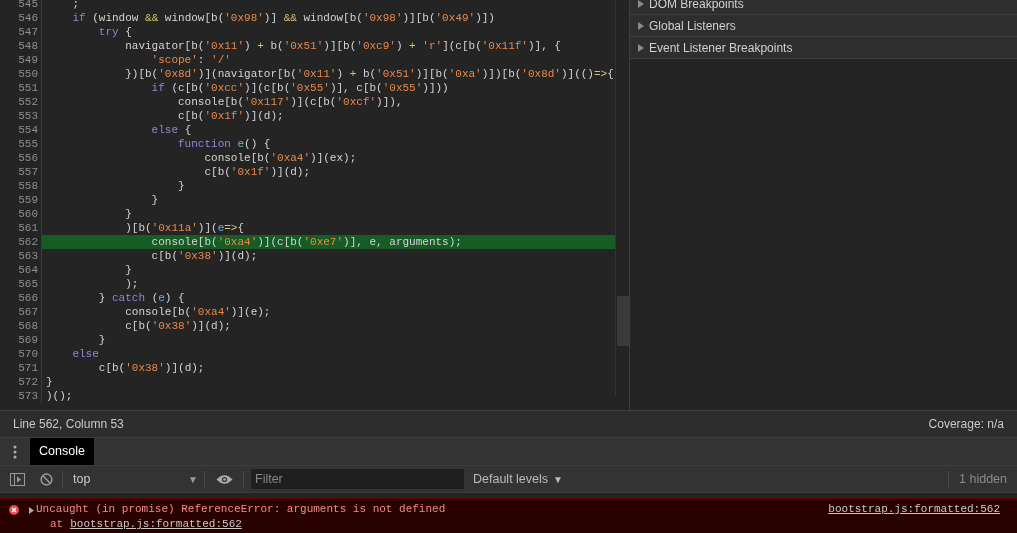 This screenshot has height=533, width=1017. What do you see at coordinates (191, 60) in the screenshot?
I see `code-line: 'scope': '/'` at bounding box center [191, 60].